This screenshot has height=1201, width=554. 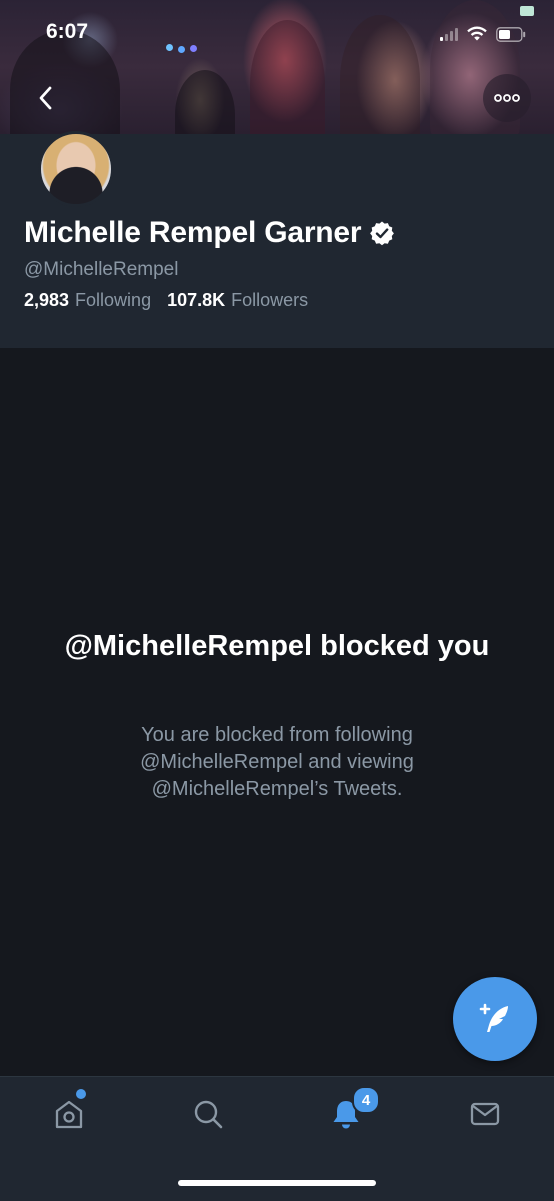 I want to click on name-row: Michelle Rempel Garner, so click(x=209, y=233).